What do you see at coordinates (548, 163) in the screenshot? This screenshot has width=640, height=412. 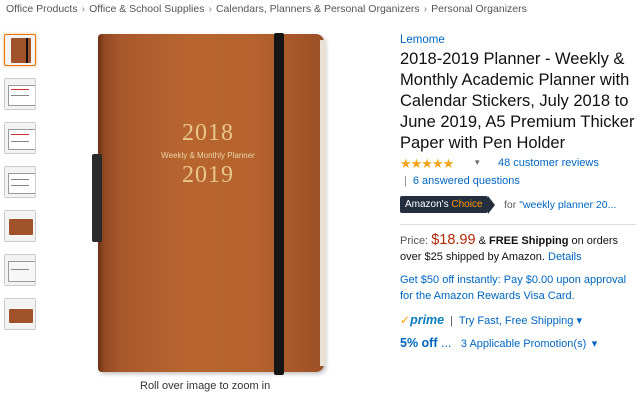 I see `customer-reviews-link: 48 customer reviews` at bounding box center [548, 163].